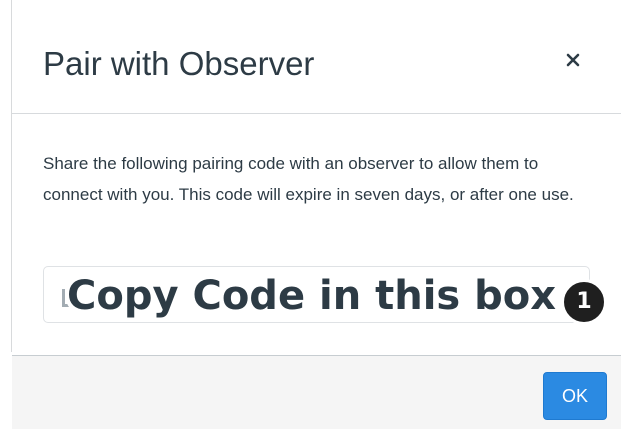  I want to click on dialog-title: Pair with Observer, so click(179, 63).